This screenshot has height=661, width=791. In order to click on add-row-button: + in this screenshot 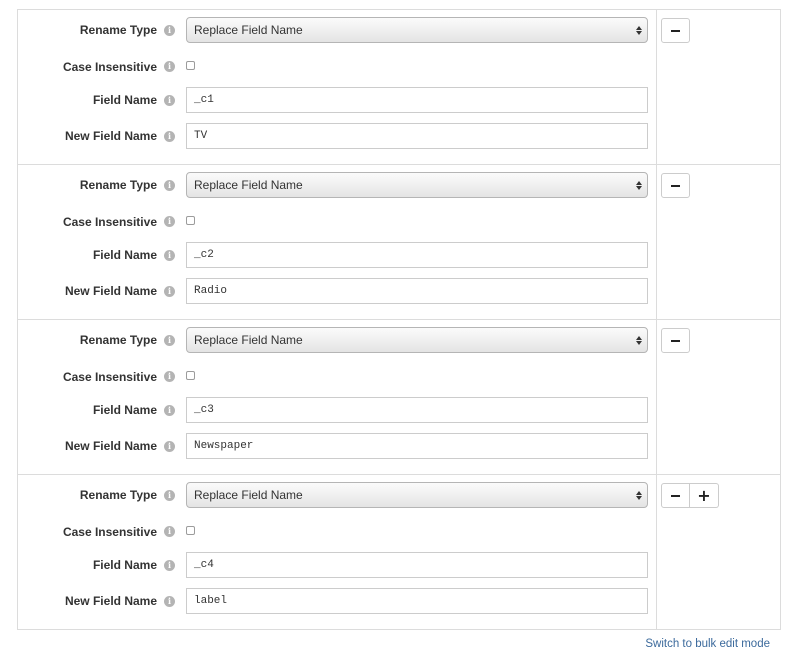, I will do `click(704, 495)`.